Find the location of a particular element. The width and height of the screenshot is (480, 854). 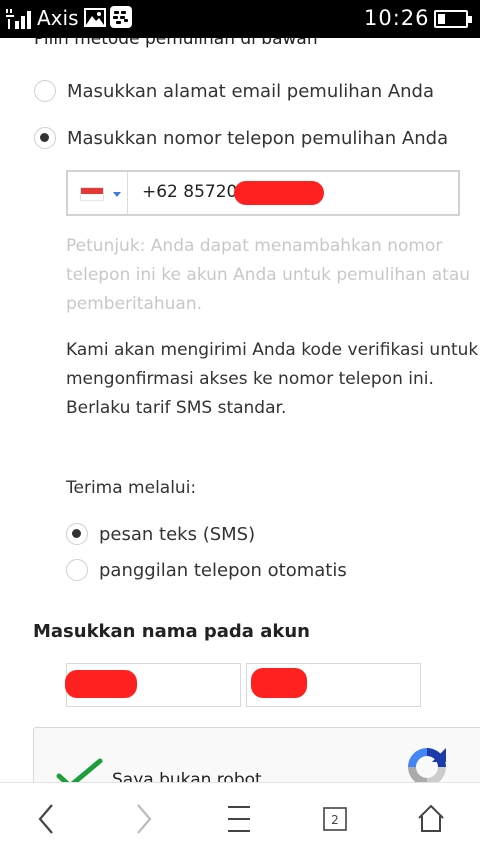

option-email: Masukkan alamat email pemulihan Anda is located at coordinates (234, 91).